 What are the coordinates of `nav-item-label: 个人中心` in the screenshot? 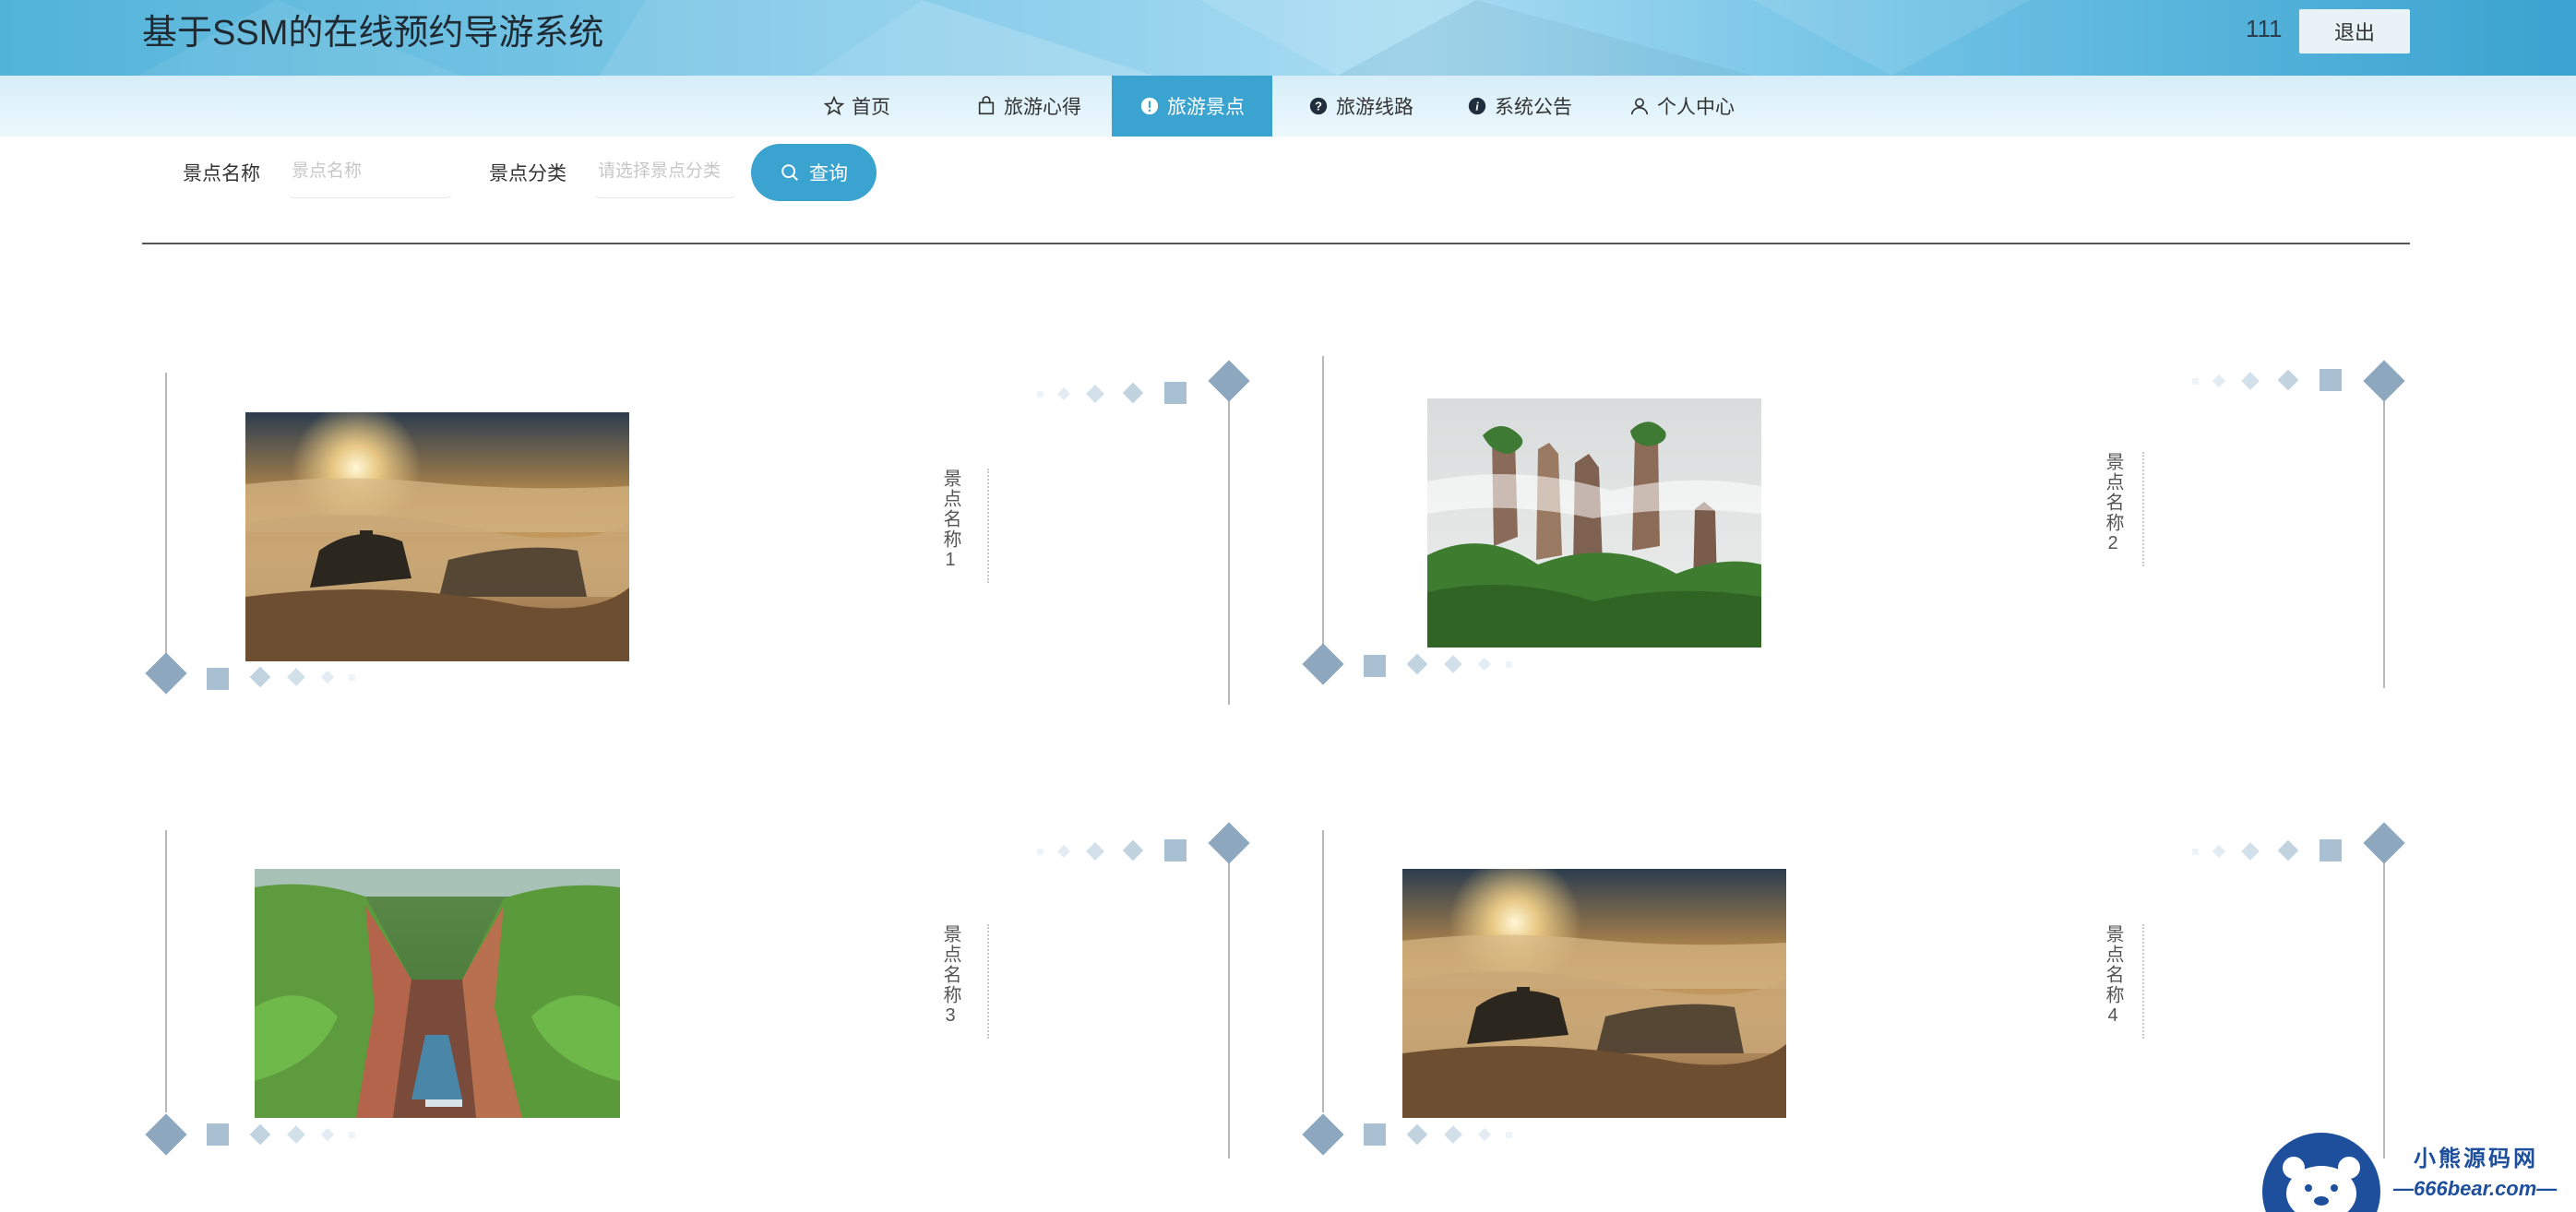 It's located at (1696, 107).